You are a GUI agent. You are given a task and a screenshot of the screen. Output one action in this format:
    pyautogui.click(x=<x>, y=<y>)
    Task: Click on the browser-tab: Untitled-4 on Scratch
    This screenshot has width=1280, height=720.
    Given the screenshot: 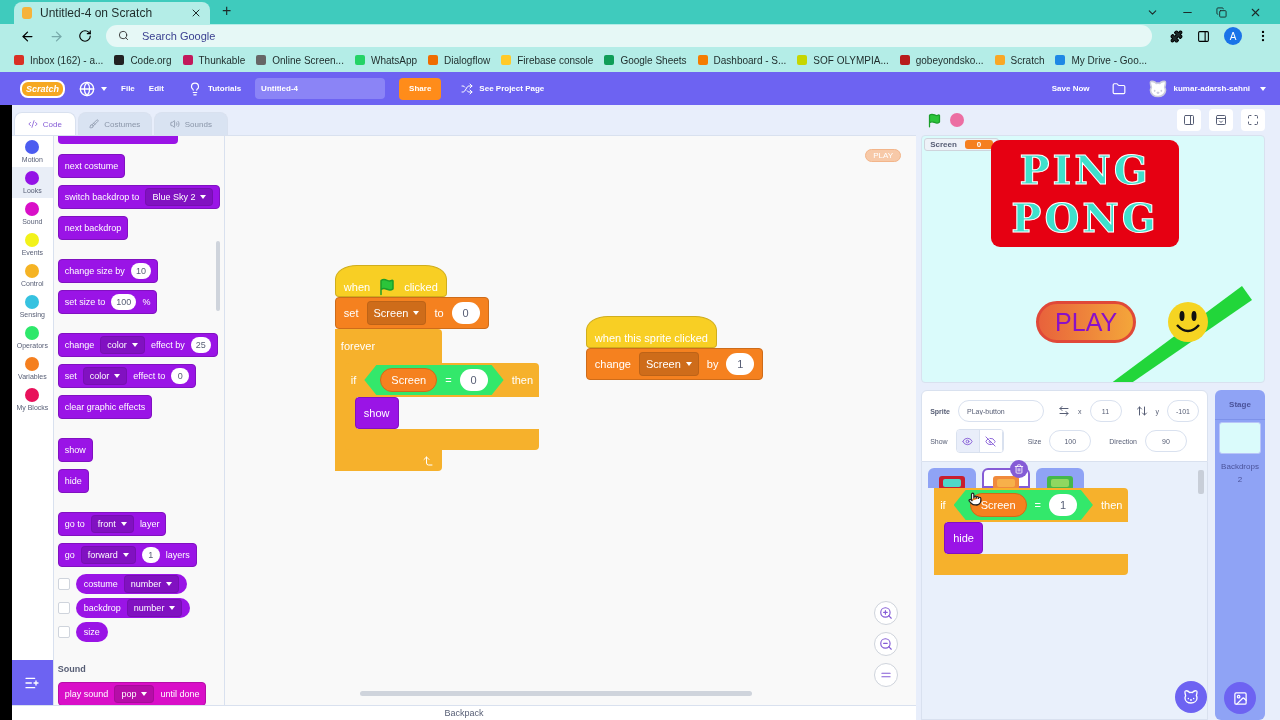 What is the action you would take?
    pyautogui.click(x=112, y=13)
    